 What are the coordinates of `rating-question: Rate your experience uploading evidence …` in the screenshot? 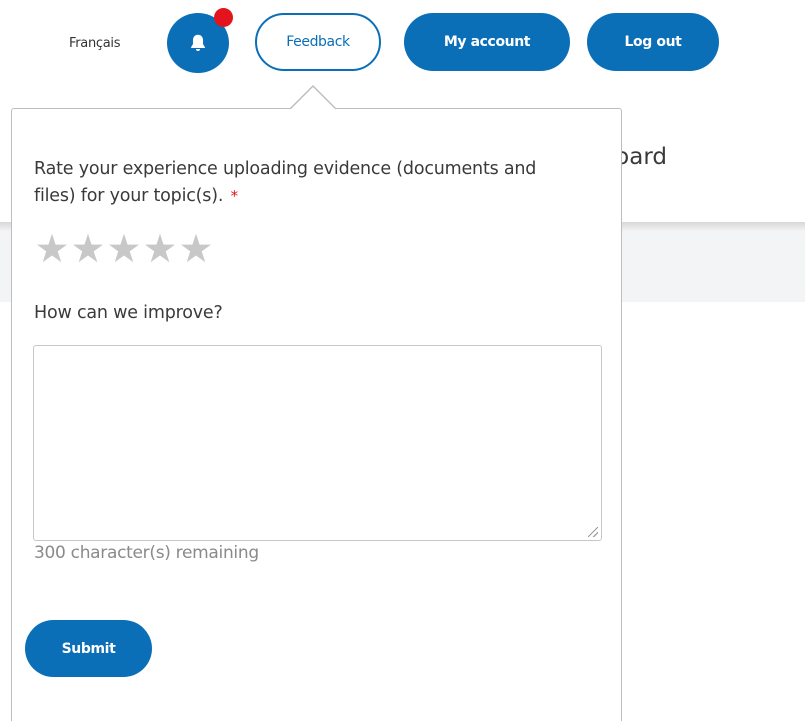 It's located at (294, 183).